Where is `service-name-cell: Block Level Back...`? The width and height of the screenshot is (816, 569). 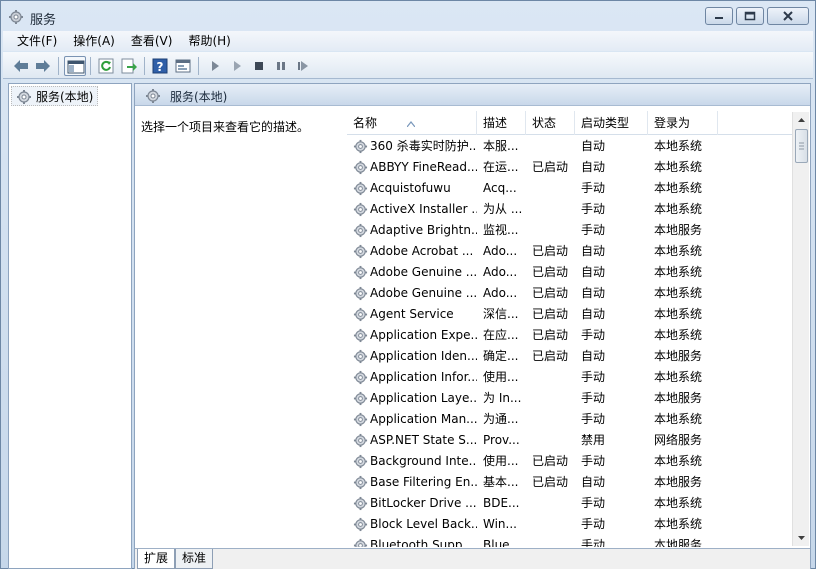
service-name-cell: Block Level Back... is located at coordinates (415, 524).